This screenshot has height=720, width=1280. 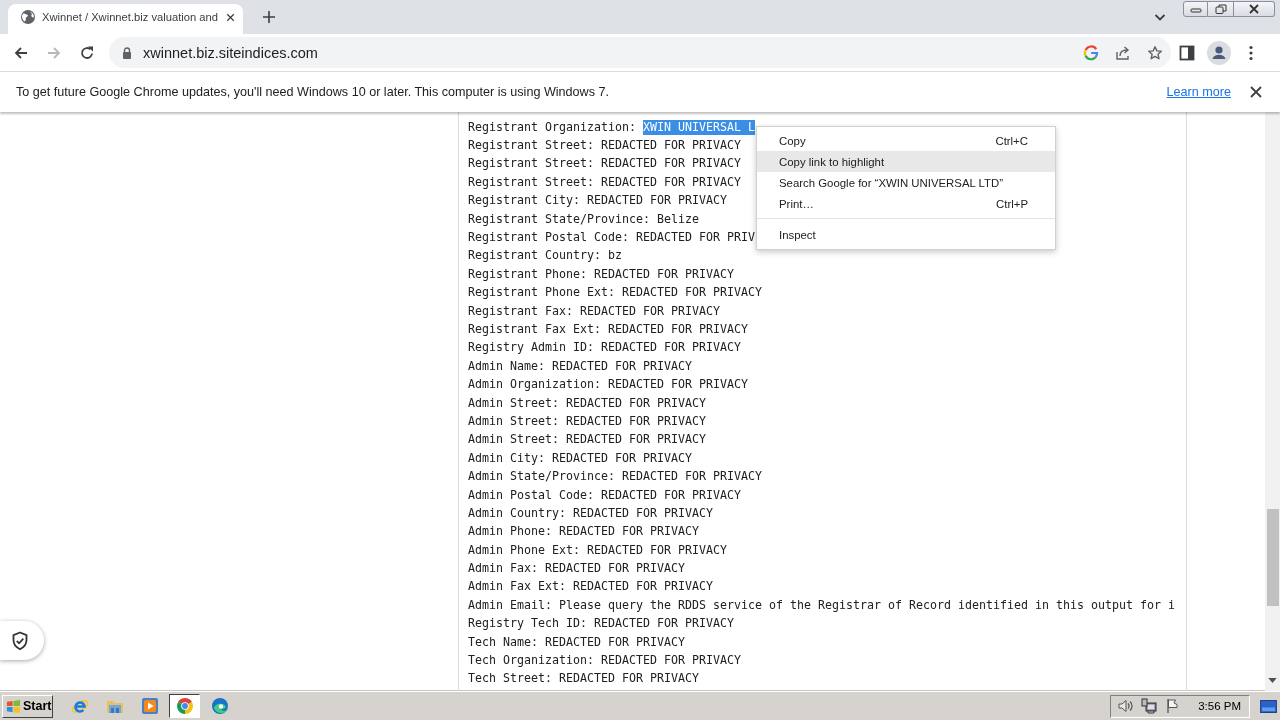 I want to click on whois-line: Registrant Fax Ext: REDACTED FOR PRIVACY, so click(x=608, y=329).